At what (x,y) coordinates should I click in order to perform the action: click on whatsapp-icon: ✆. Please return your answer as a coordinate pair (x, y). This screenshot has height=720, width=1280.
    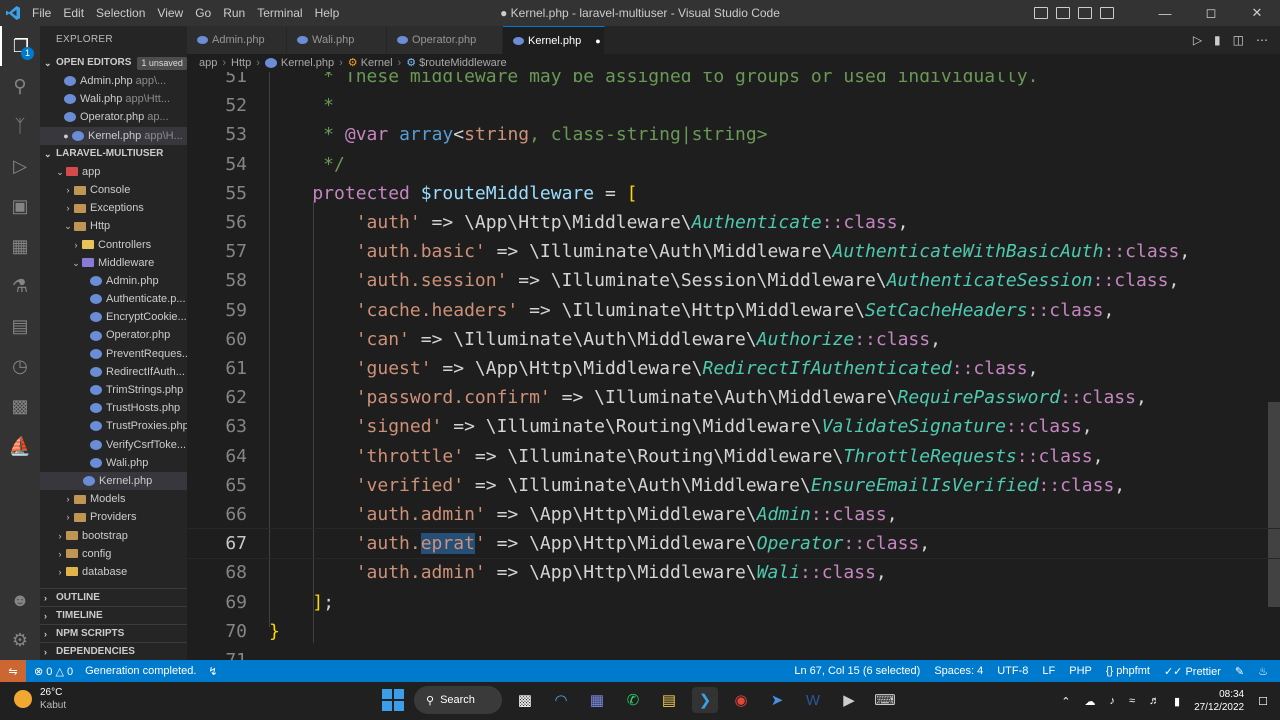
    Looking at the image, I should click on (633, 700).